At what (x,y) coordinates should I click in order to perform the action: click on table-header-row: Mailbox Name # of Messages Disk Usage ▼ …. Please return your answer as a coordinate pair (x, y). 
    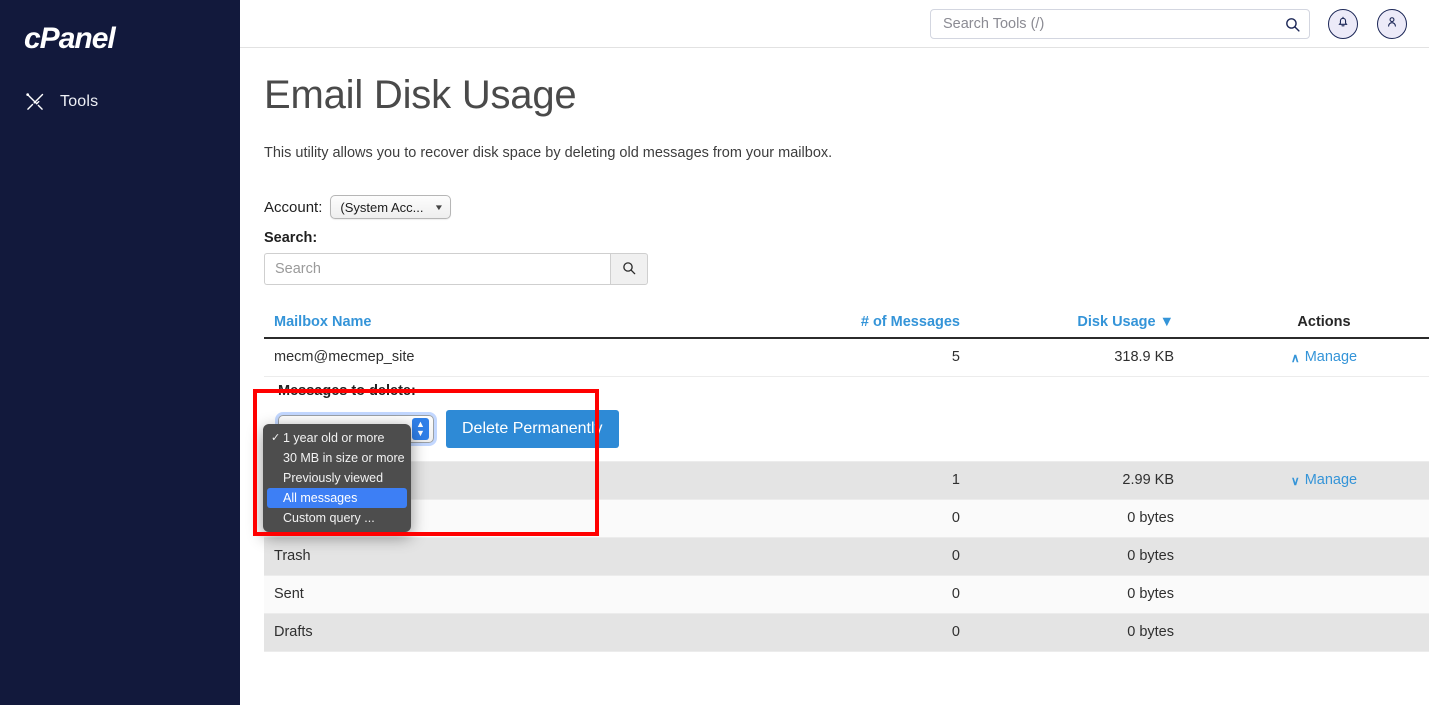
    Looking at the image, I should click on (846, 322).